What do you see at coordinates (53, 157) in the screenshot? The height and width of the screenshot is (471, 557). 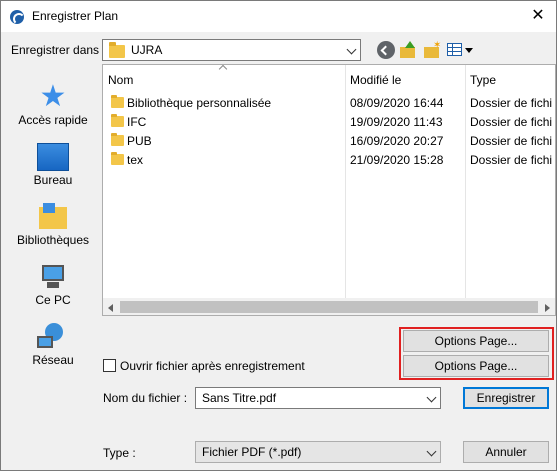 I see `desktop-icon` at bounding box center [53, 157].